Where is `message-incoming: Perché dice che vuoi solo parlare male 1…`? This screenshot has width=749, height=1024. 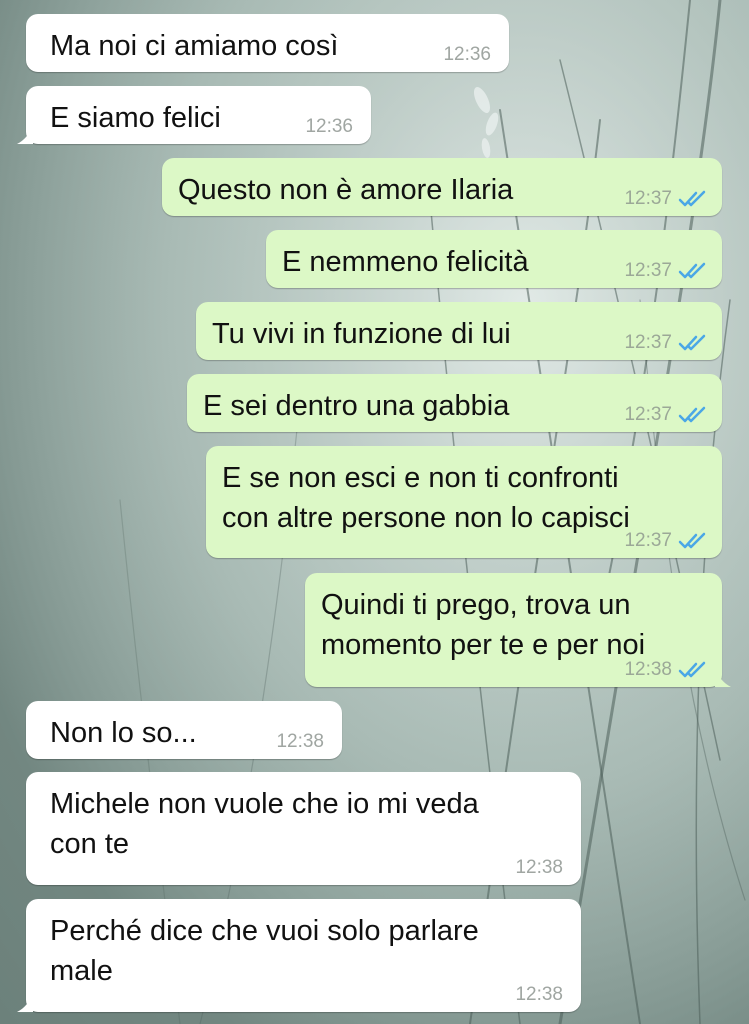
message-incoming: Perché dice che vuoi solo parlare male 1… is located at coordinates (299, 955).